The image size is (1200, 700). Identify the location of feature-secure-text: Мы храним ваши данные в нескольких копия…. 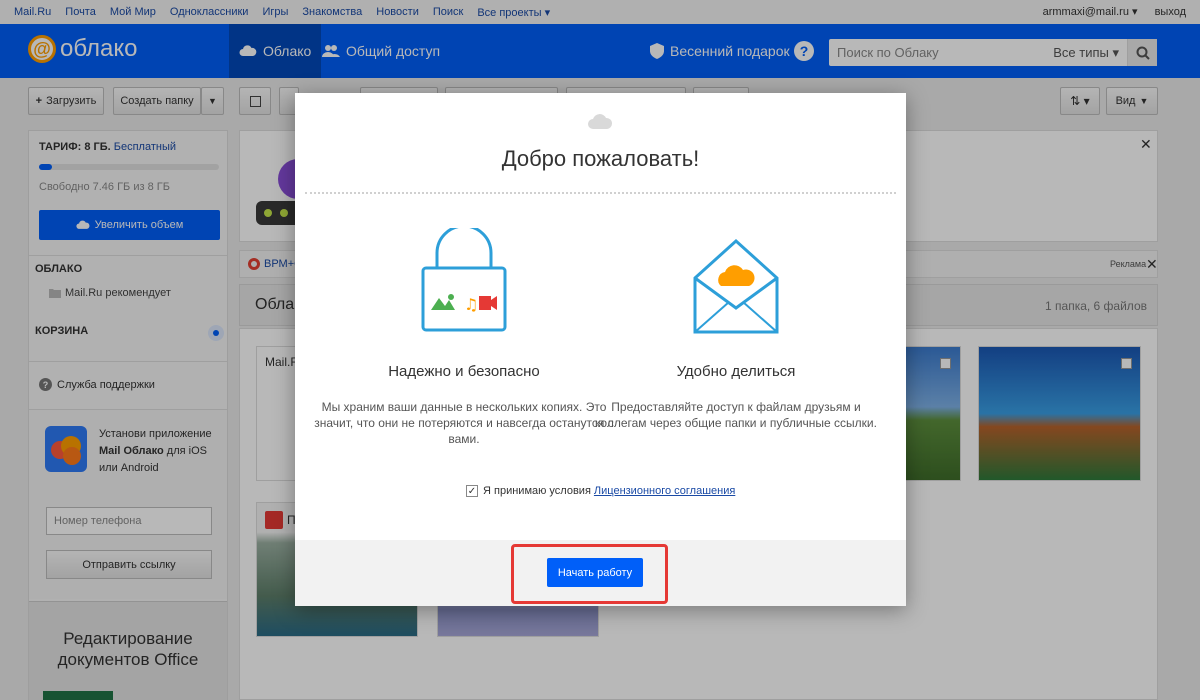
(464, 423).